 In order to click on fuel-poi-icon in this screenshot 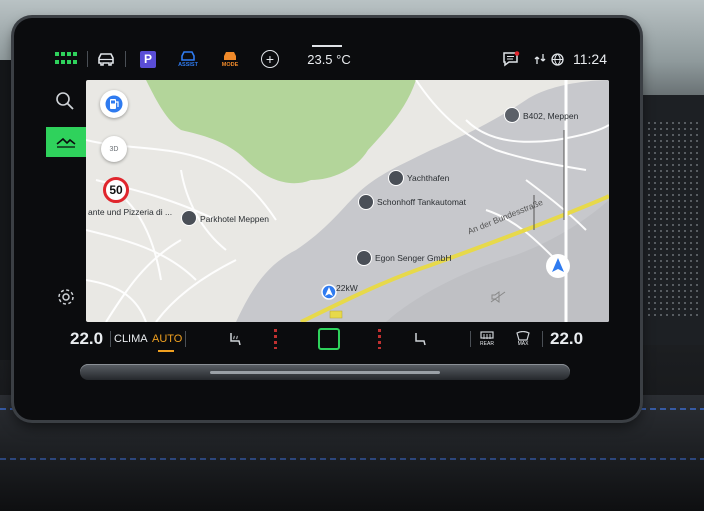, I will do `click(366, 202)`.